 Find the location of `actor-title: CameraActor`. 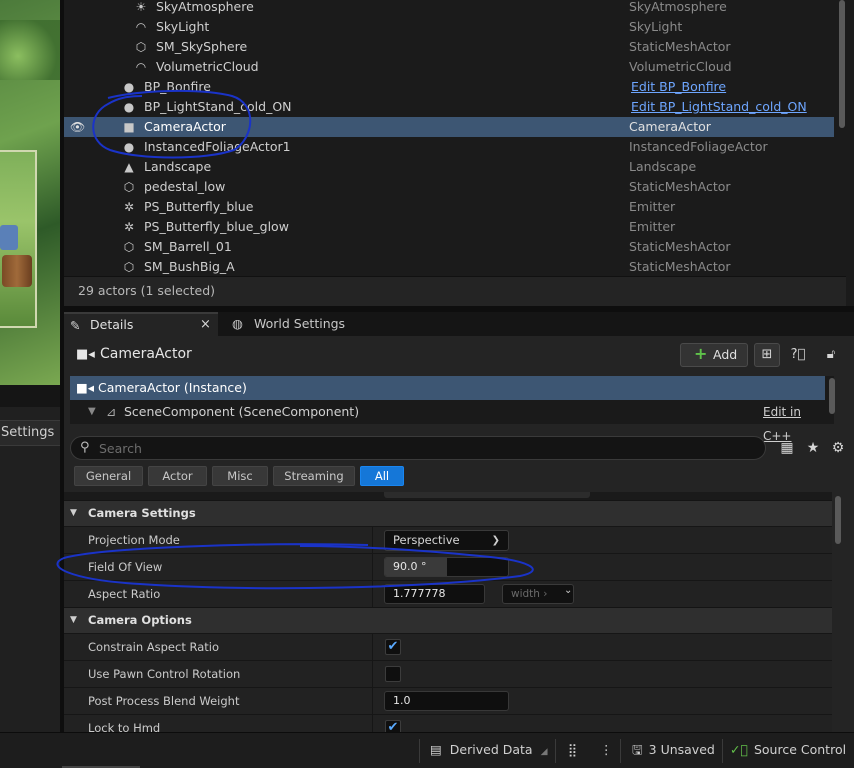

actor-title: CameraActor is located at coordinates (146, 354).